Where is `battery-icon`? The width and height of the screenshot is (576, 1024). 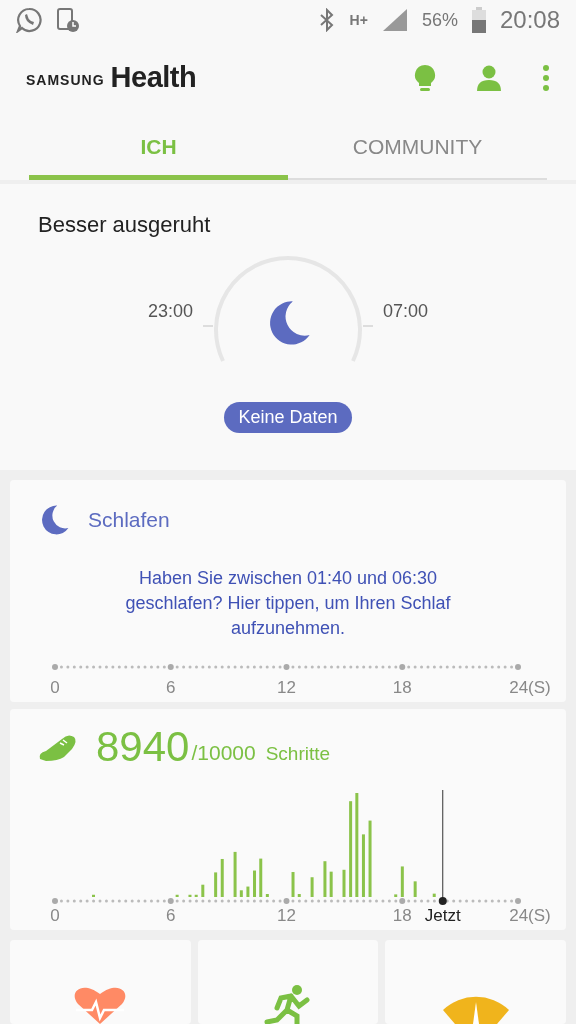 battery-icon is located at coordinates (478, 20).